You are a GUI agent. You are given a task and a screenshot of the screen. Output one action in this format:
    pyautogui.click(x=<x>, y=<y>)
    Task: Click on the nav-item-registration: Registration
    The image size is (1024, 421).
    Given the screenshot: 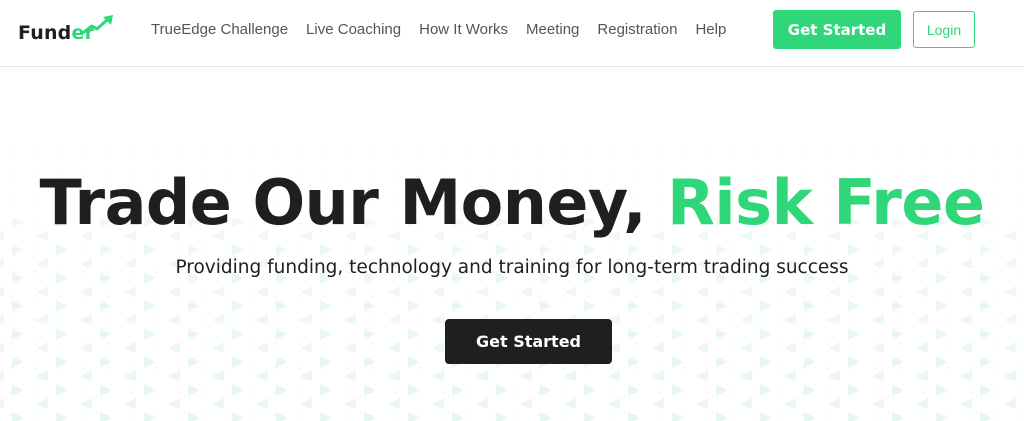 What is the action you would take?
    pyautogui.click(x=637, y=30)
    